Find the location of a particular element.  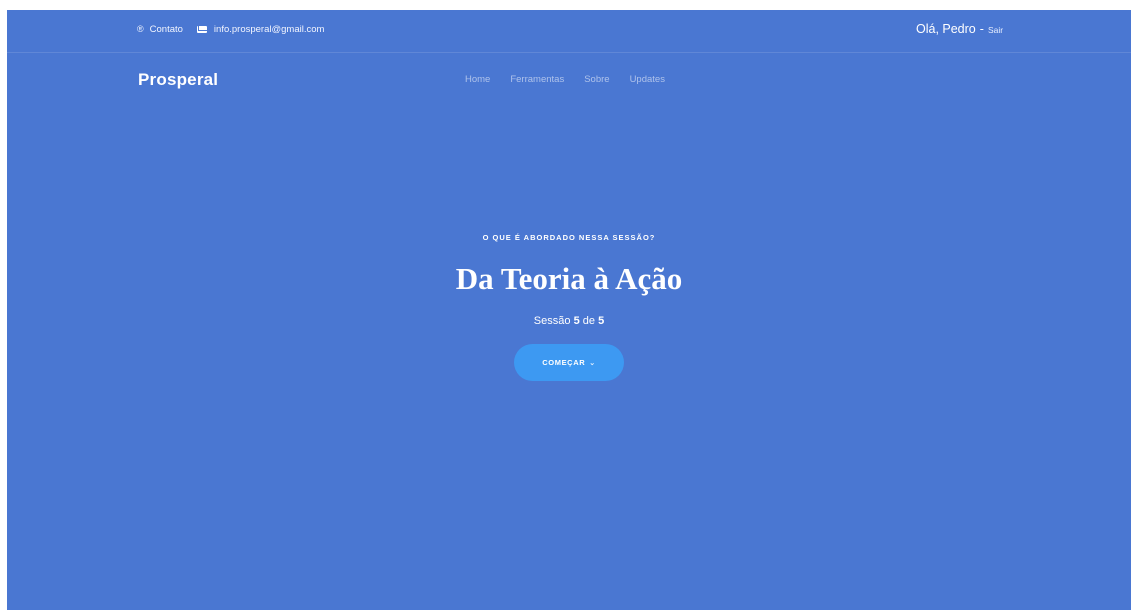

nav-item-home: Home is located at coordinates (477, 79).